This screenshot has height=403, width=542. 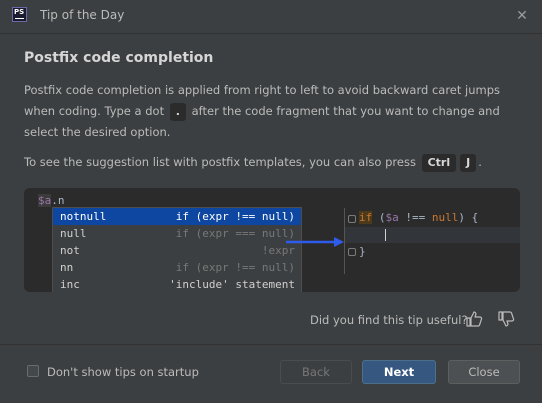 I want to click on completion-key: null, so click(x=73, y=233).